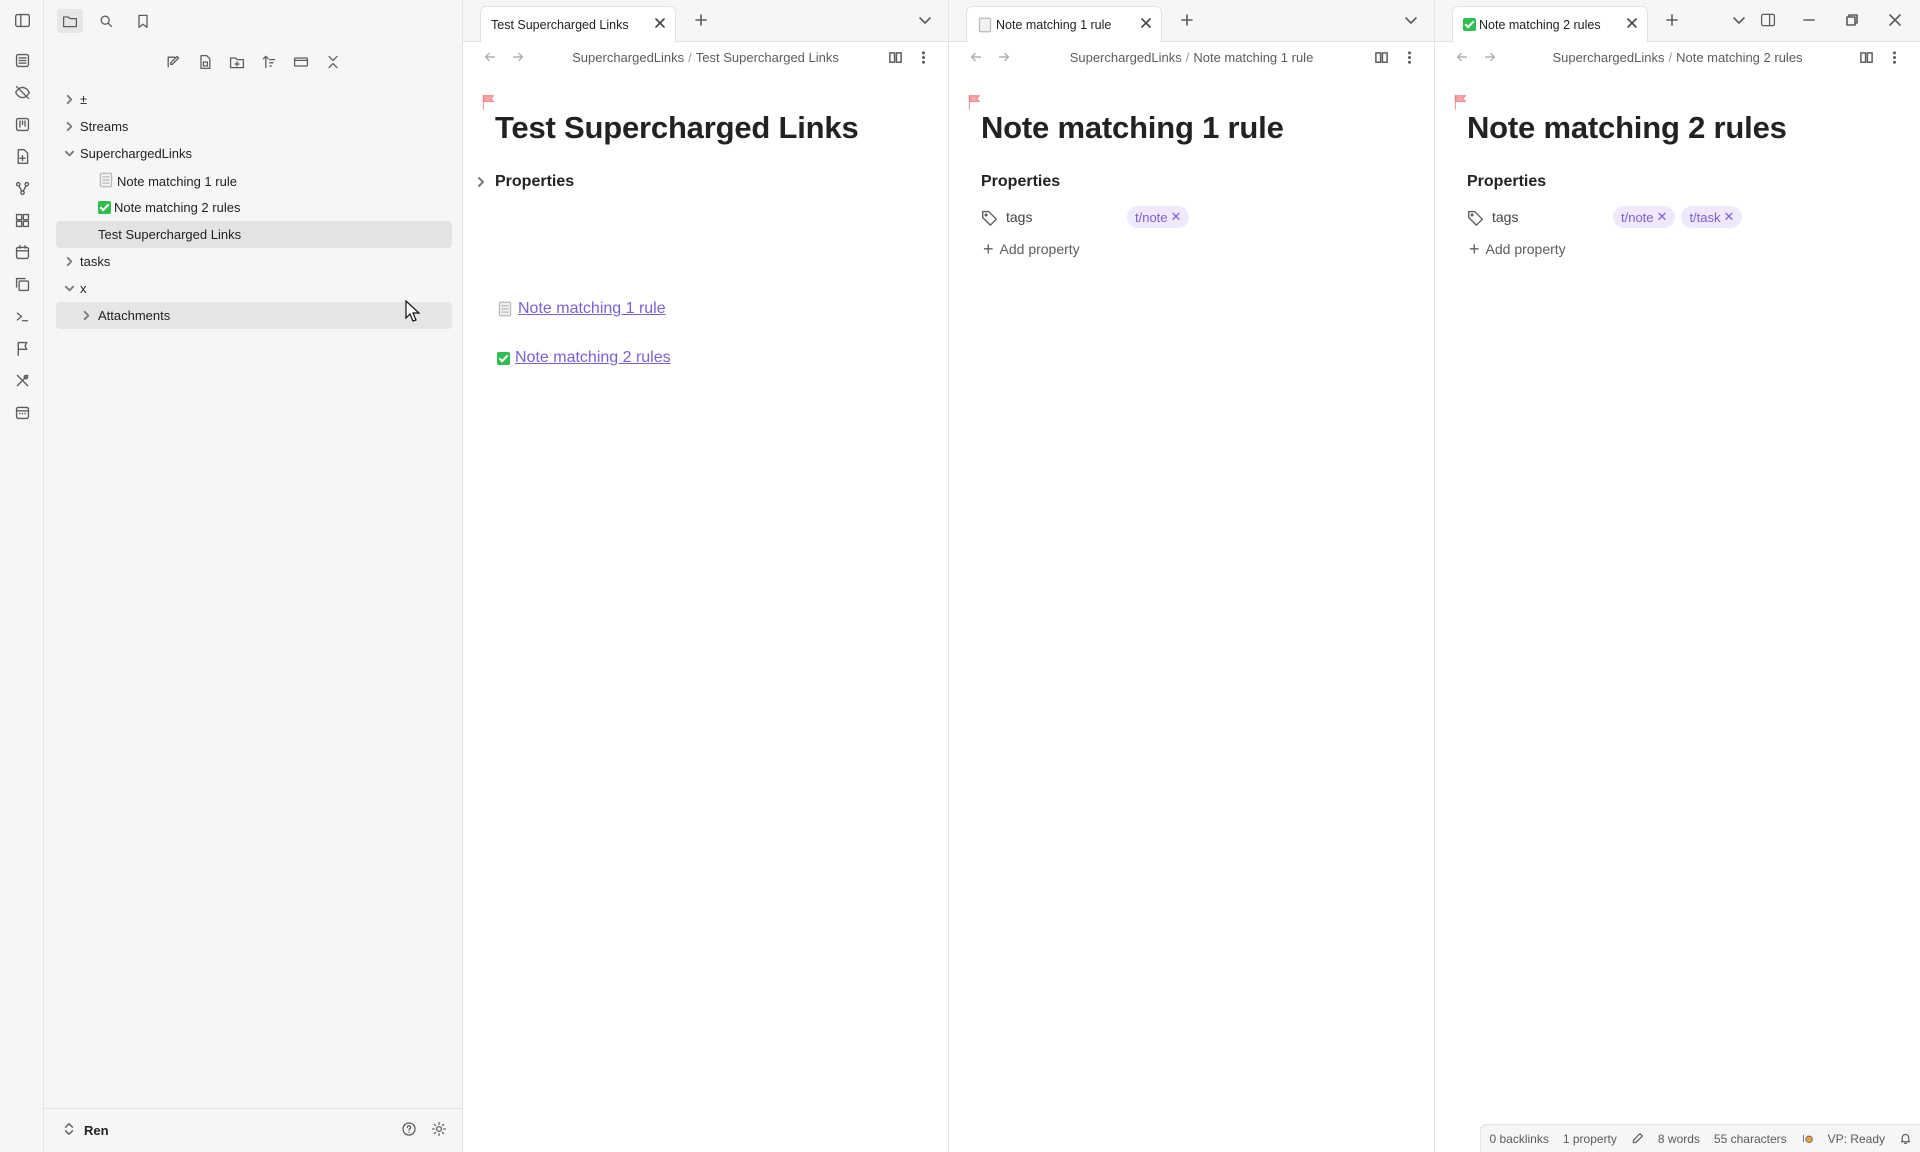 Image resolution: width=1920 pixels, height=1152 pixels. I want to click on eye-off-icon, so click(22, 92).